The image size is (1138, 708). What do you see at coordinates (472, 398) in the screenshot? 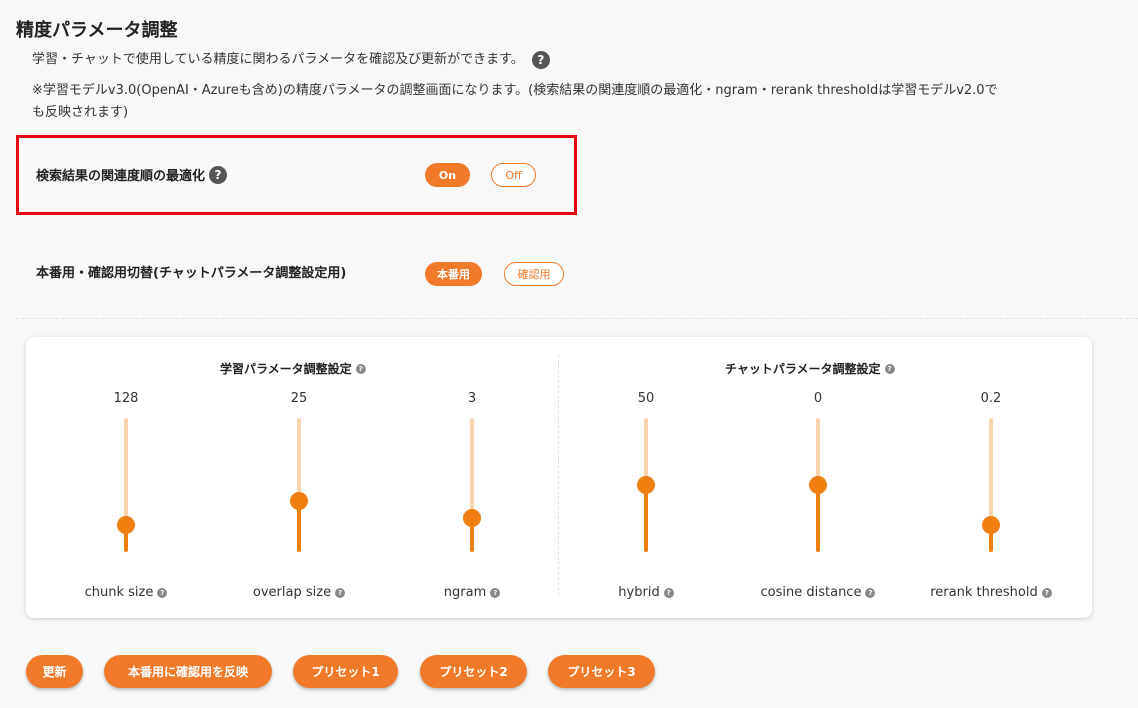
I see `slider-value: 3` at bounding box center [472, 398].